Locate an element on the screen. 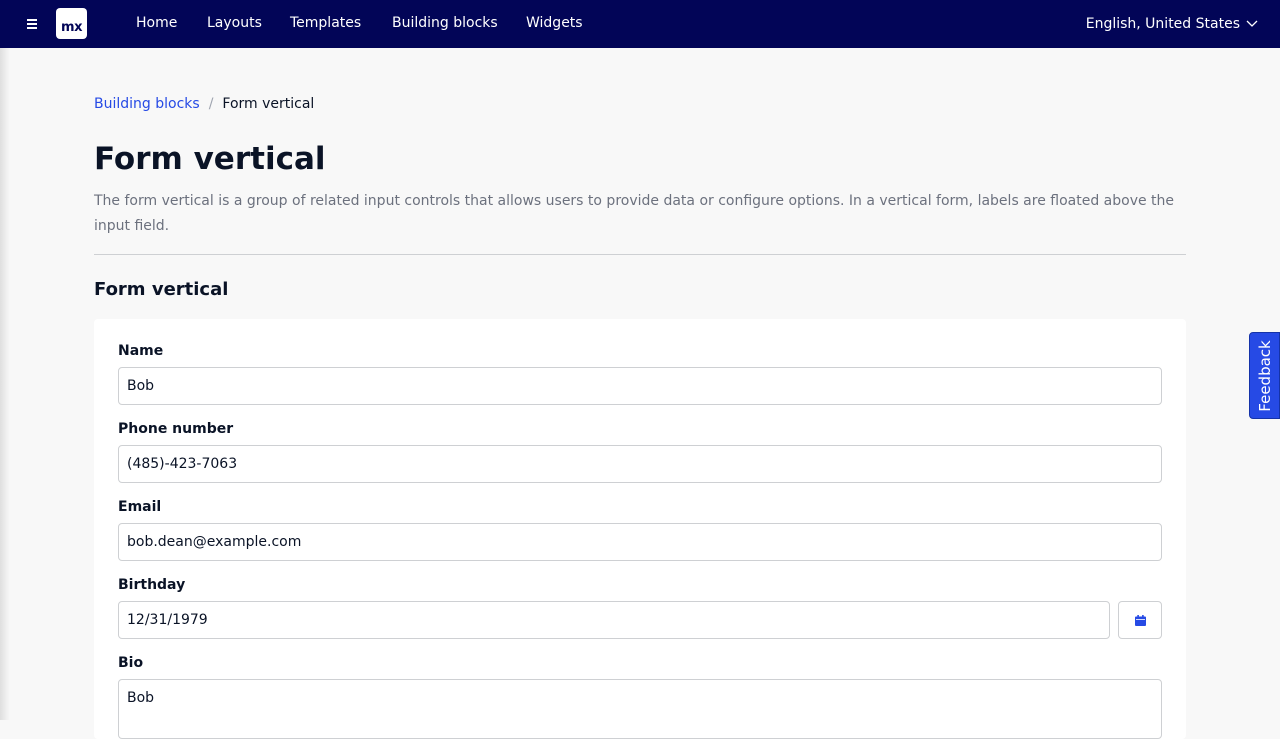  bio-label: Bio is located at coordinates (131, 663).